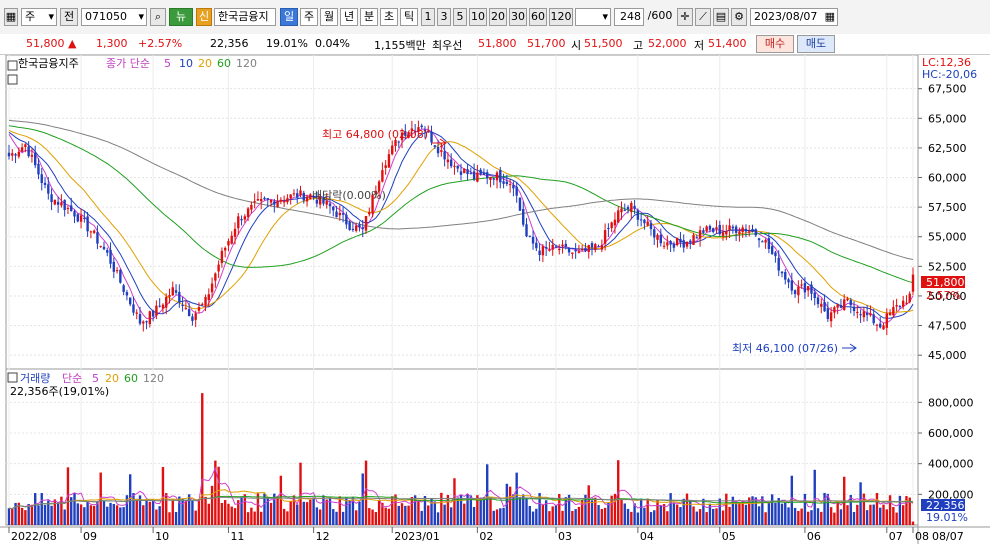  What do you see at coordinates (409, 17) in the screenshot?
I see `period-tick: 틱` at bounding box center [409, 17].